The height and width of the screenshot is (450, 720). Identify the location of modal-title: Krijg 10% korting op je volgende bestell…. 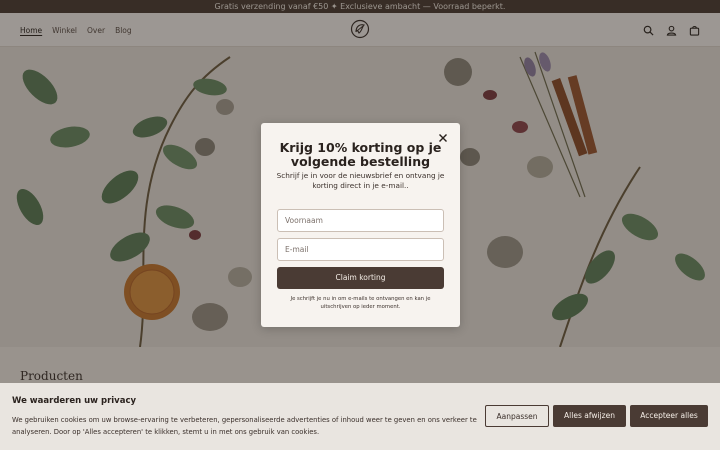
(360, 154).